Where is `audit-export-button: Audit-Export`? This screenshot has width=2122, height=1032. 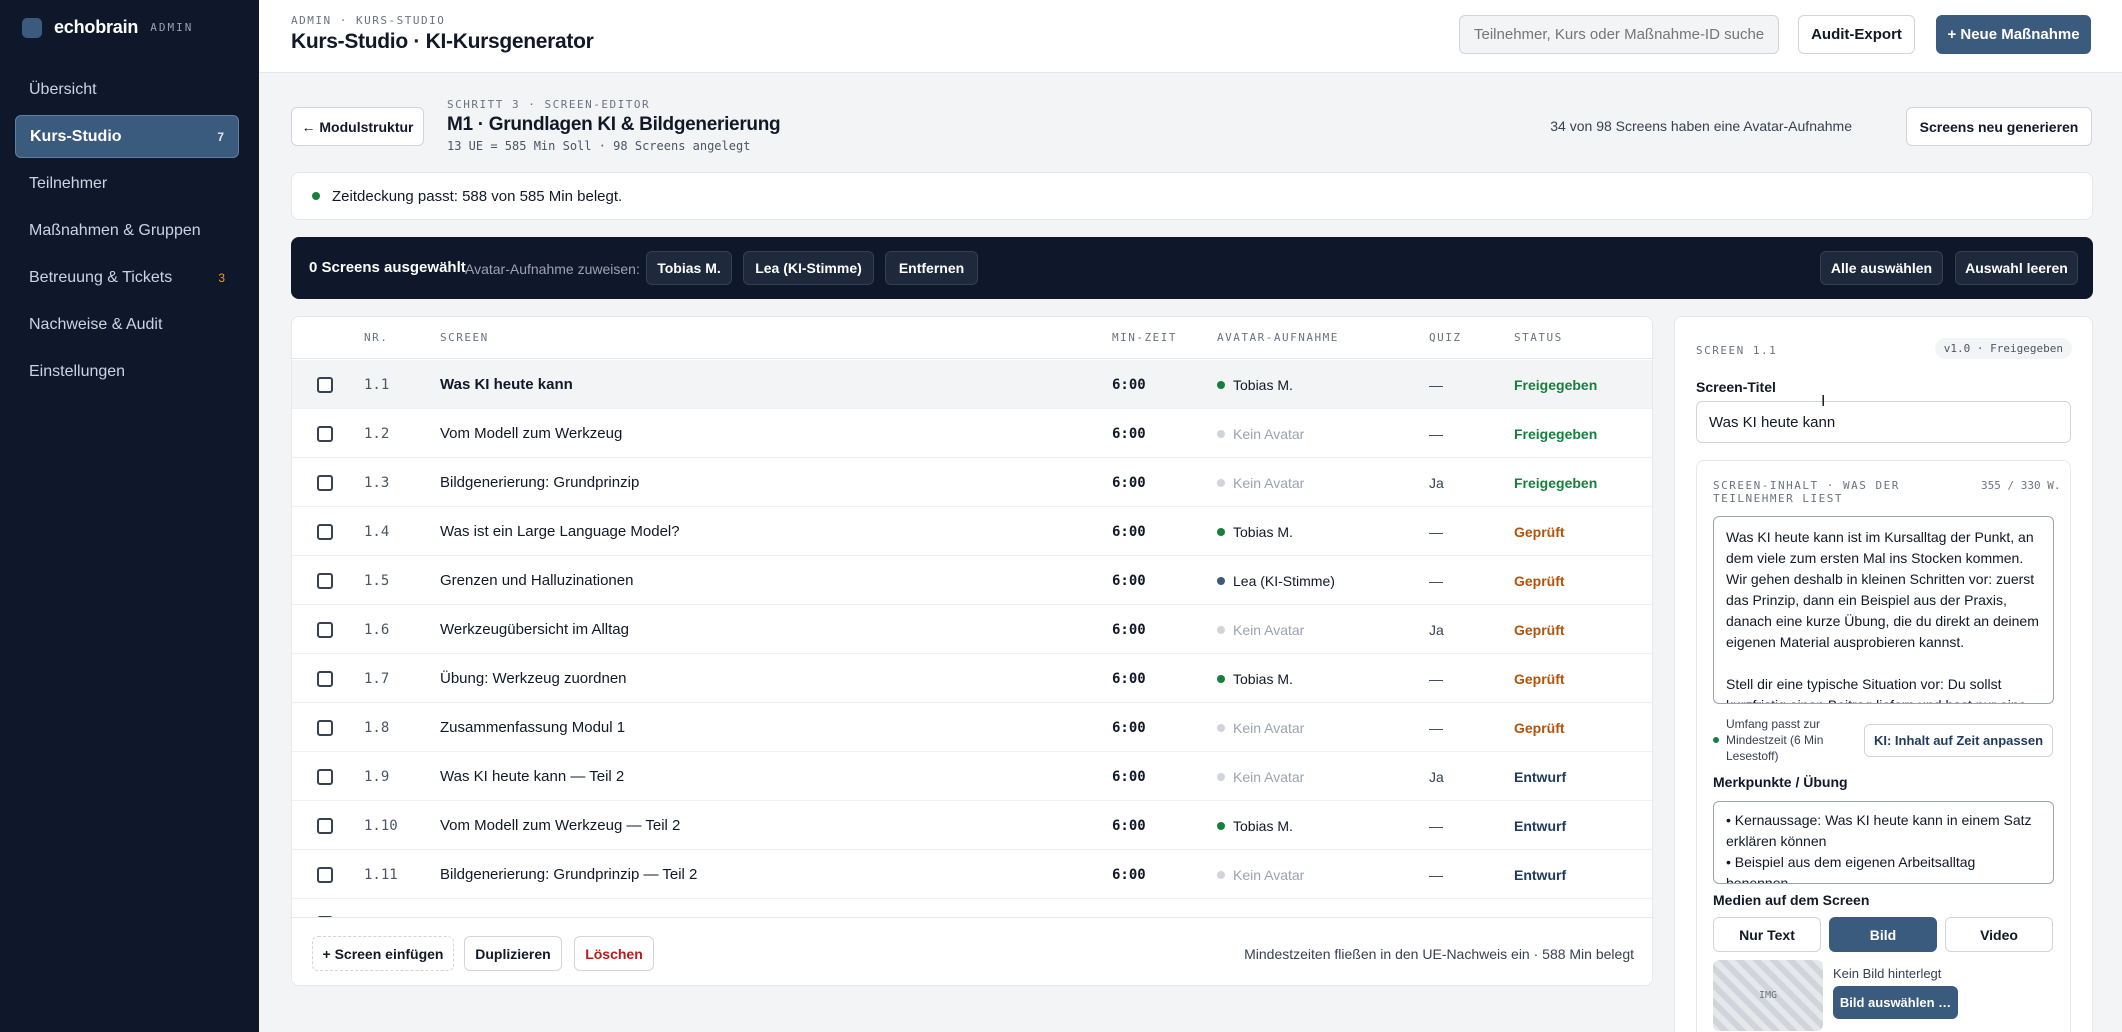 audit-export-button: Audit-Export is located at coordinates (1856, 34).